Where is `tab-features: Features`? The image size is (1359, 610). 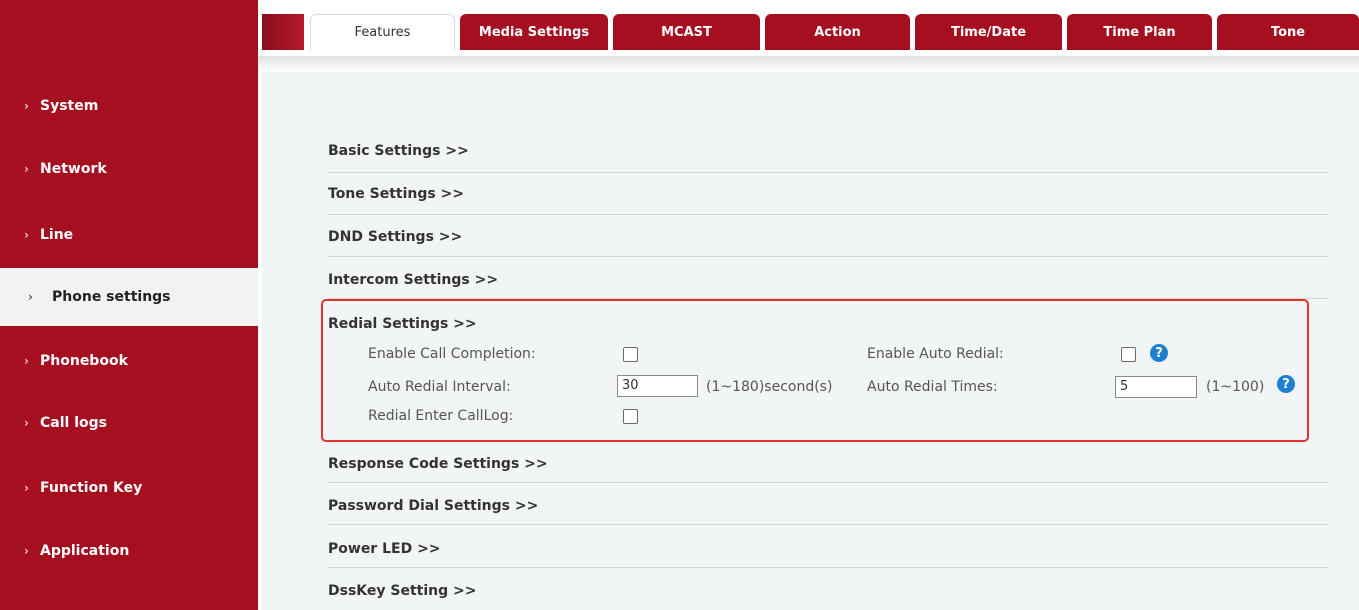
tab-features: Features is located at coordinates (382, 32).